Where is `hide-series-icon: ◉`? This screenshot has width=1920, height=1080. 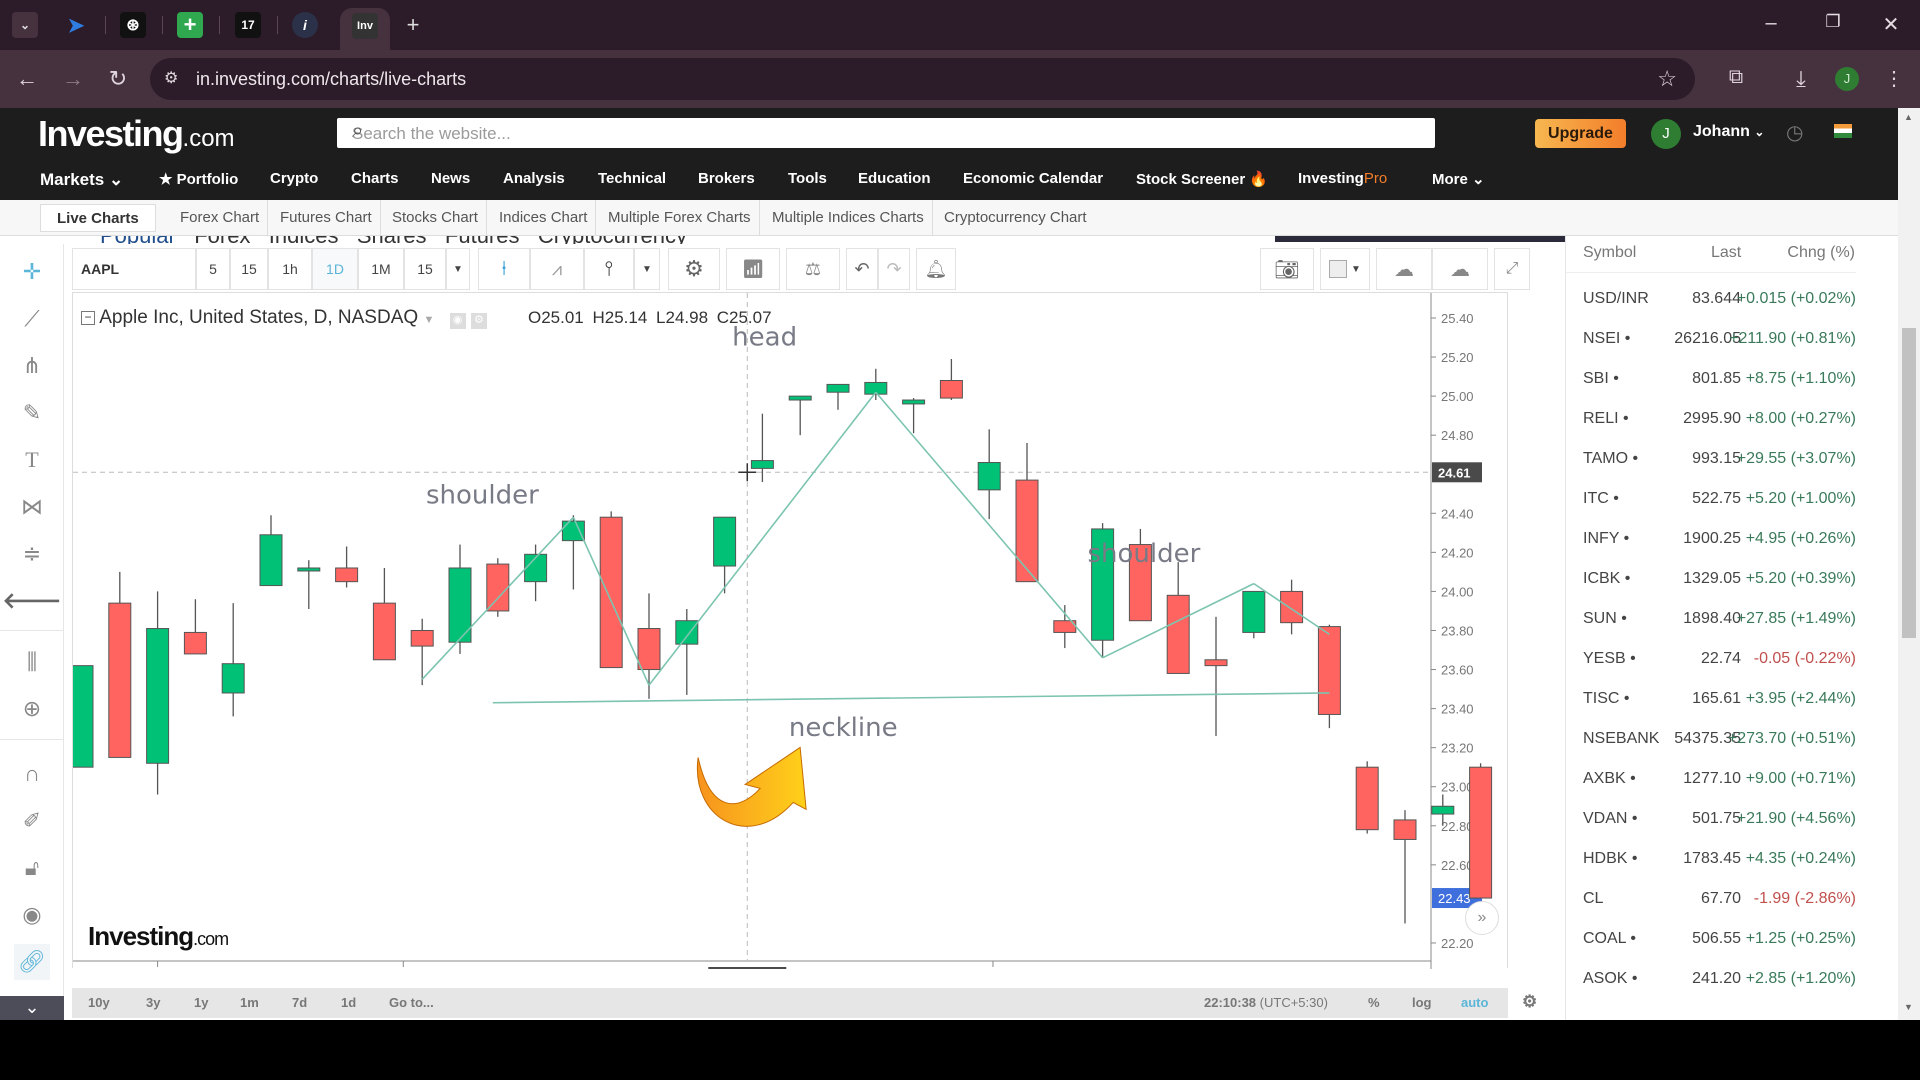 hide-series-icon: ◉ is located at coordinates (457, 321).